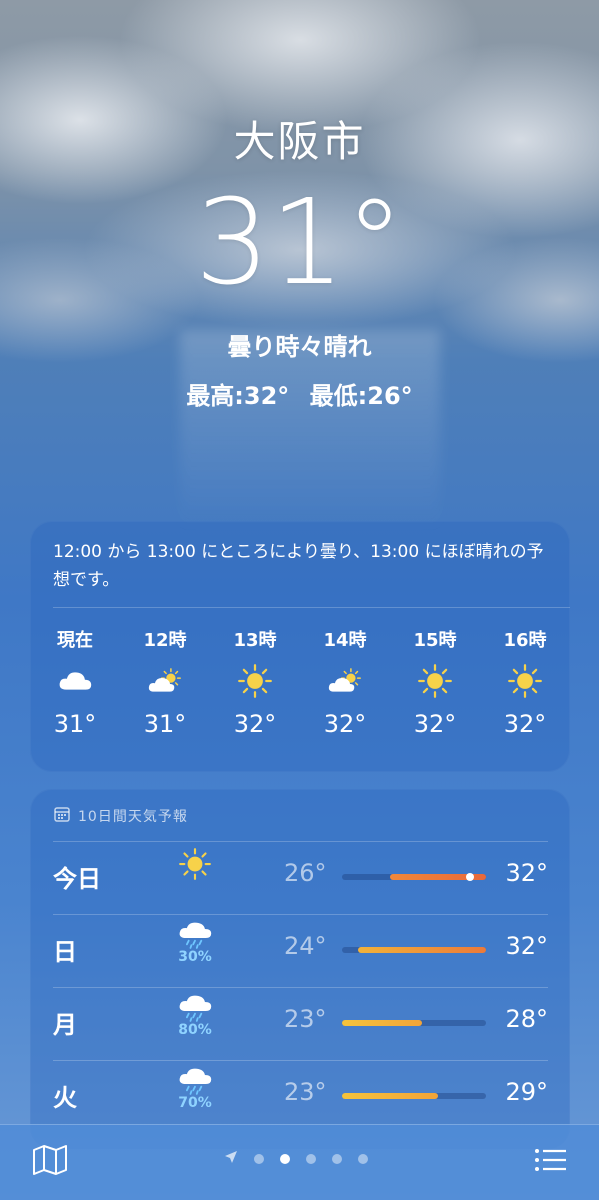 This screenshot has height=1200, width=599. I want to click on hourly-item: 12時 31°, so click(165, 682).